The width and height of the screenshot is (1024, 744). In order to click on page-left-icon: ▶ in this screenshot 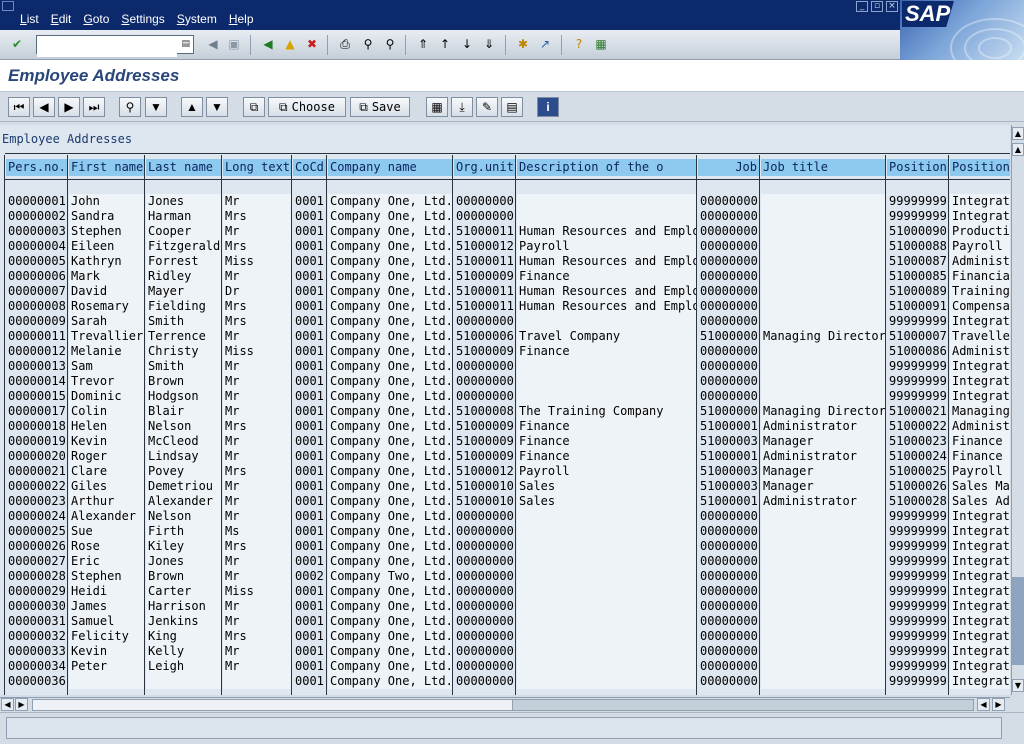, I will do `click(21, 704)`.